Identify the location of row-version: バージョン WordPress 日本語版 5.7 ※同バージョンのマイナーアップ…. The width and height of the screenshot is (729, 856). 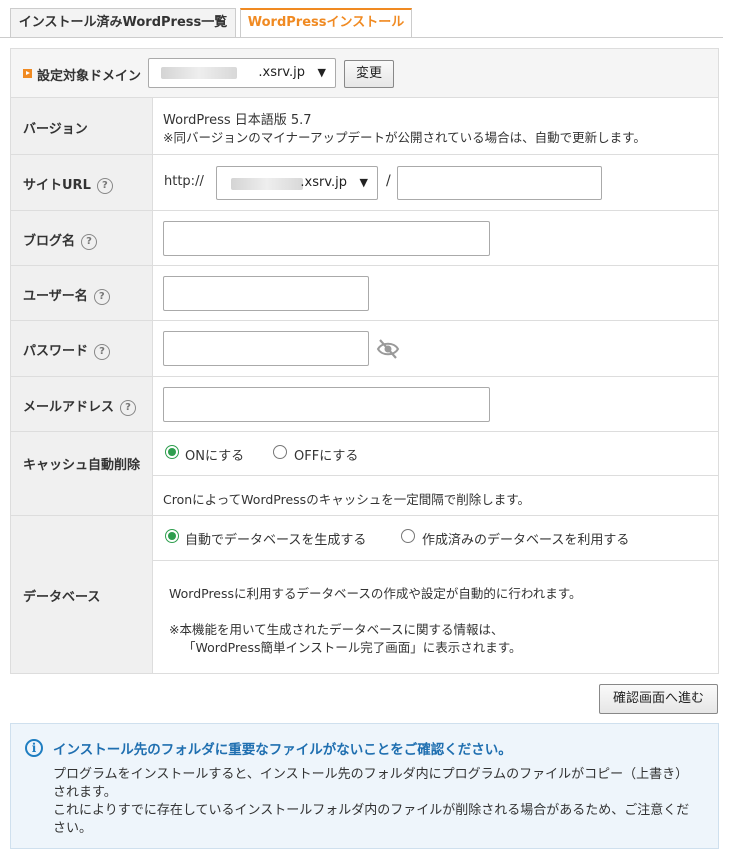
(364, 125).